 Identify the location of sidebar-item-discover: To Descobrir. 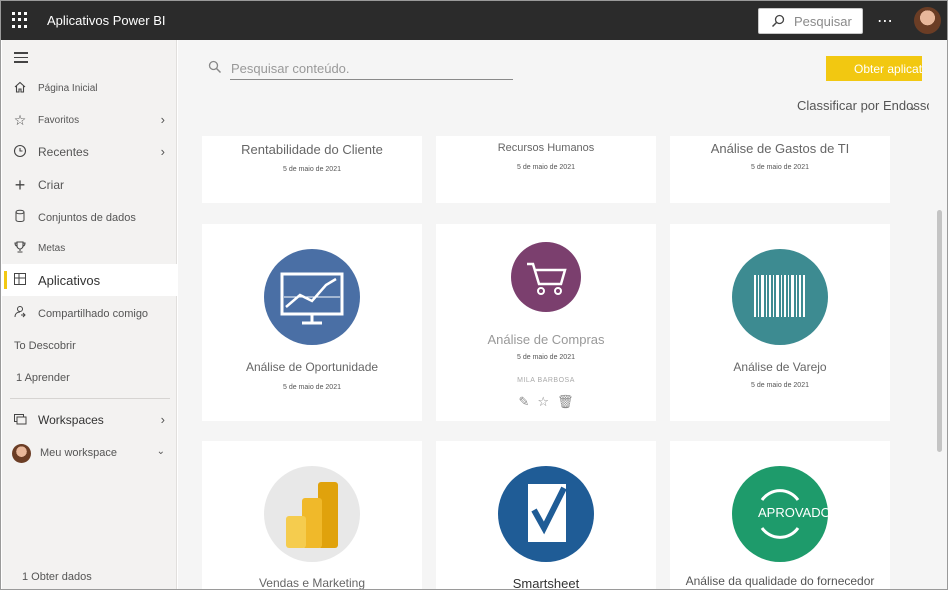
(89, 345).